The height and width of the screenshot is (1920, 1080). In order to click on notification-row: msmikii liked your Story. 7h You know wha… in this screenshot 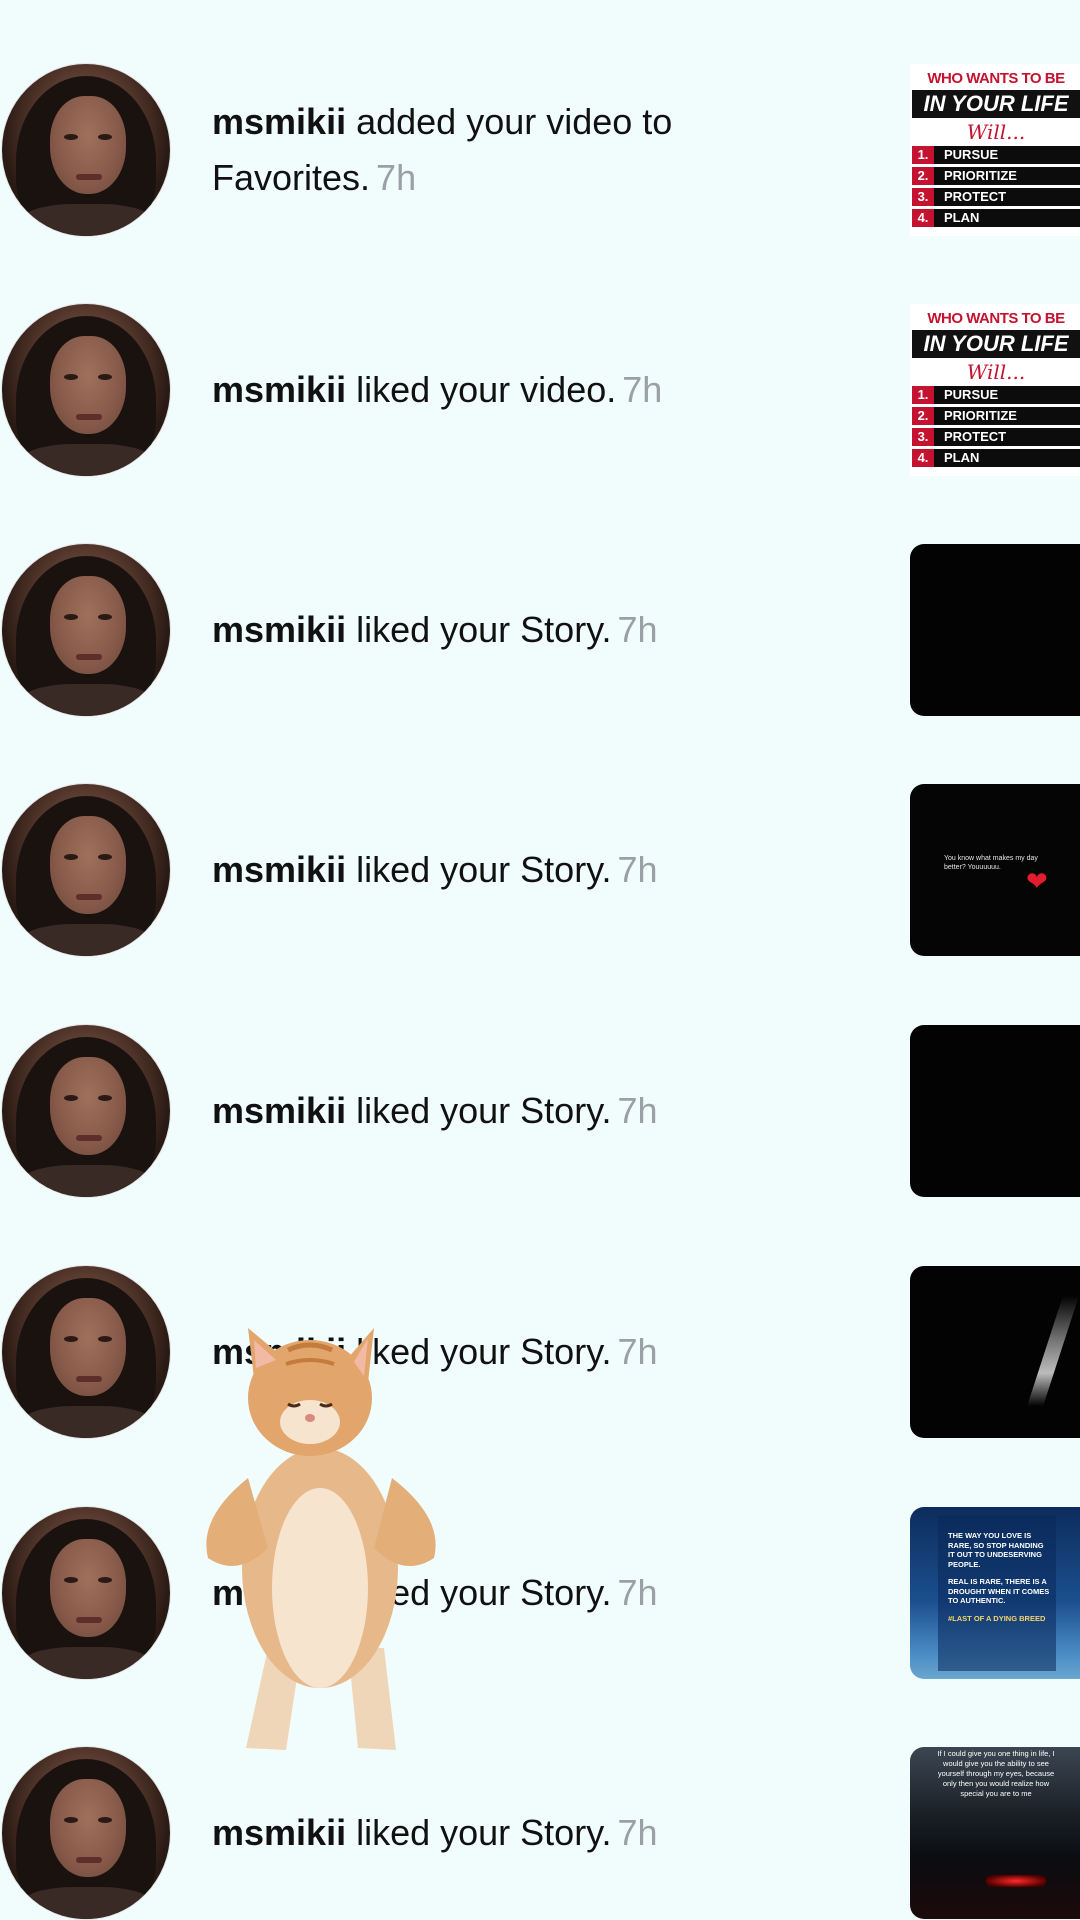, I will do `click(540, 870)`.